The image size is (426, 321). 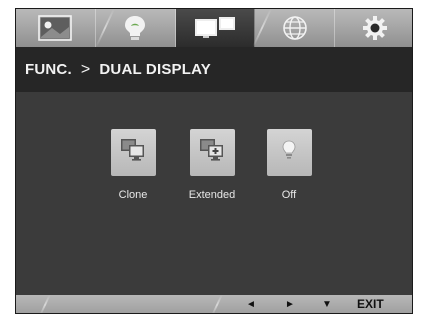 I want to click on dual-display-icon, so click(x=215, y=28).